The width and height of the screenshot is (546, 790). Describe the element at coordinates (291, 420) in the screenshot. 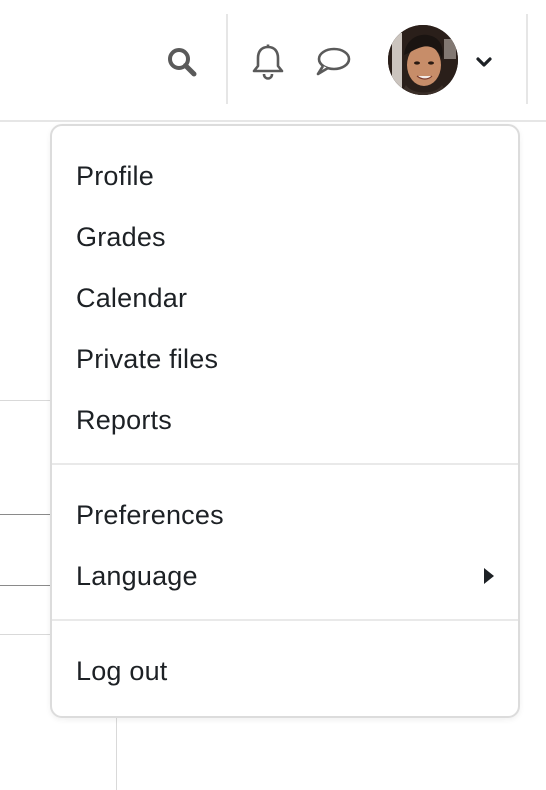

I see `menu-item-reports: Reports` at that location.